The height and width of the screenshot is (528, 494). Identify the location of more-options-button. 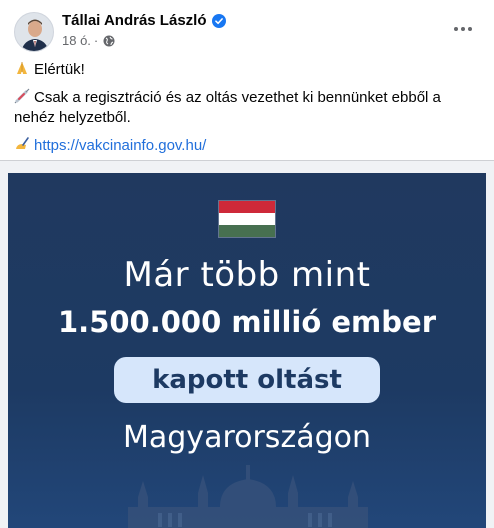
(463, 29).